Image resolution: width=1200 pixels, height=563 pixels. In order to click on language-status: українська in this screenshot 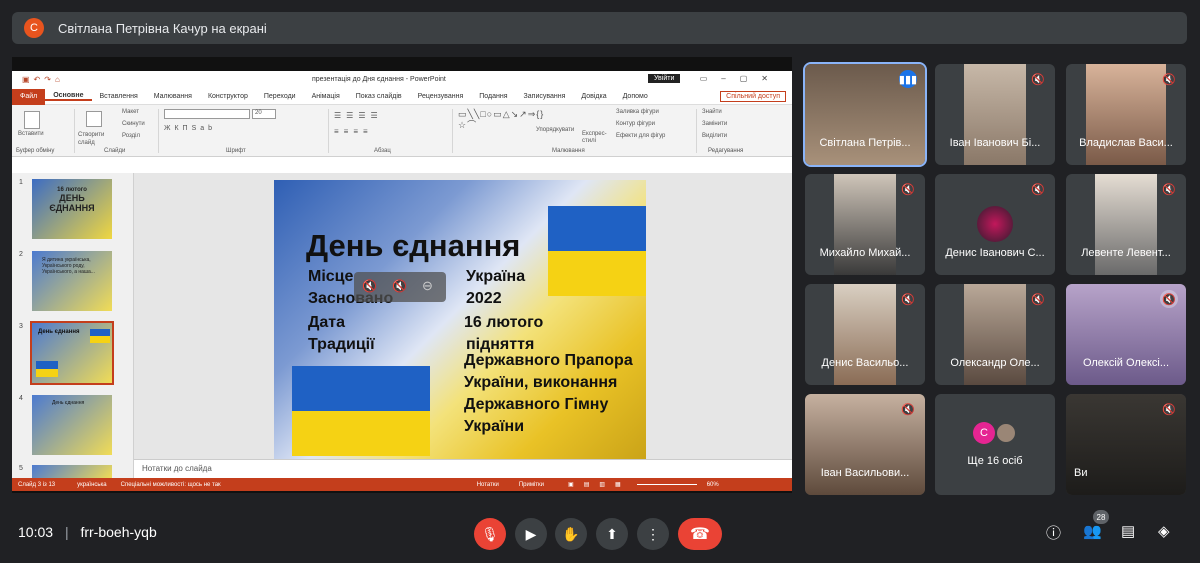, I will do `click(92, 485)`.